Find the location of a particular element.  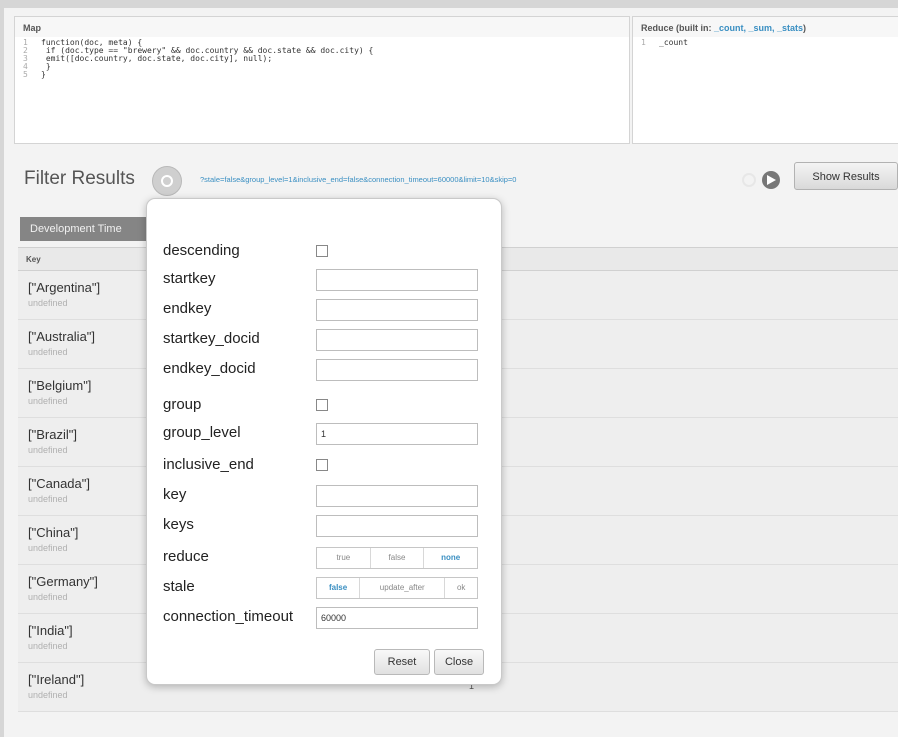

option-connection-timeout: connection_timeout 60000 is located at coordinates (328, 617).